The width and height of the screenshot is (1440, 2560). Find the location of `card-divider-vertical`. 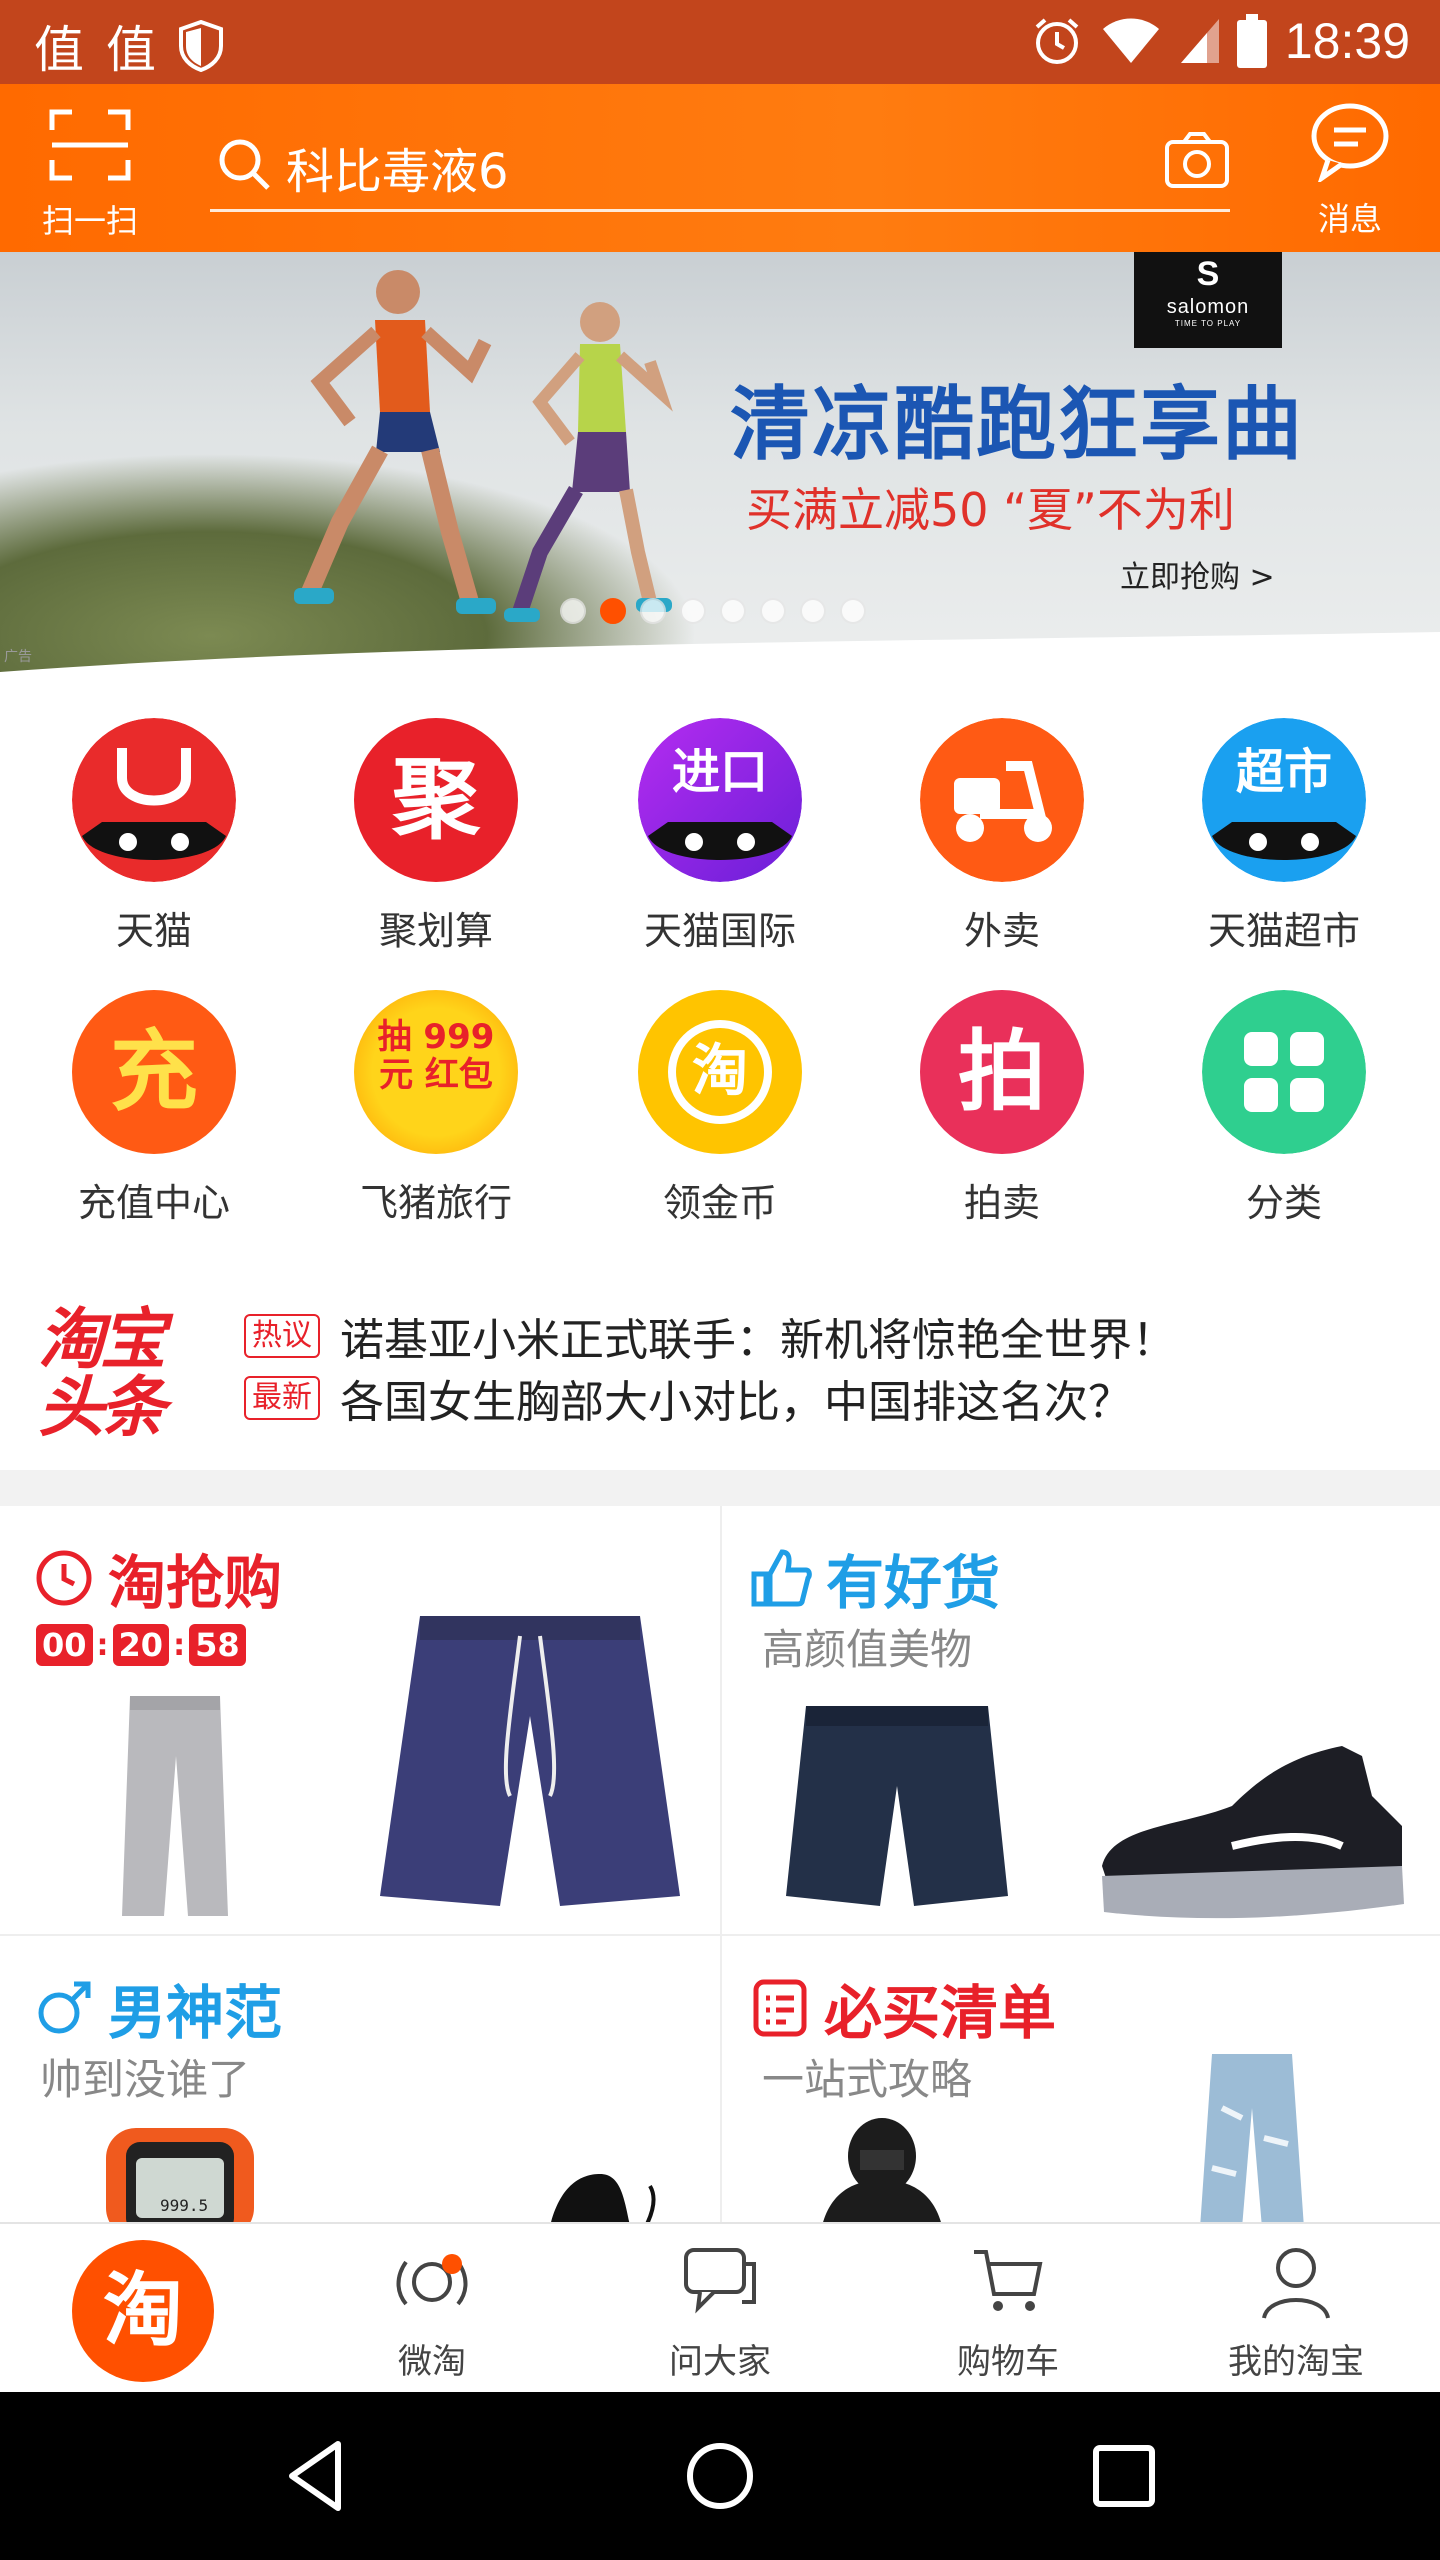

card-divider-vertical is located at coordinates (721, 1866).